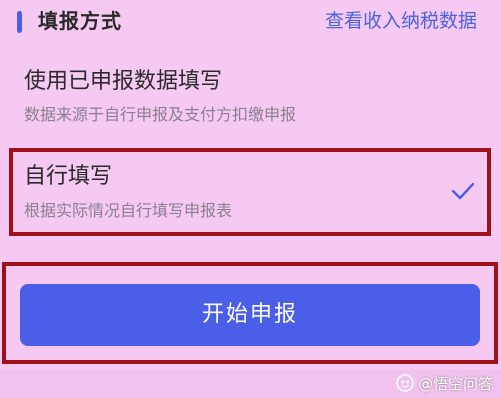  I want to click on watermark-text: @悟空问答, so click(455, 383).